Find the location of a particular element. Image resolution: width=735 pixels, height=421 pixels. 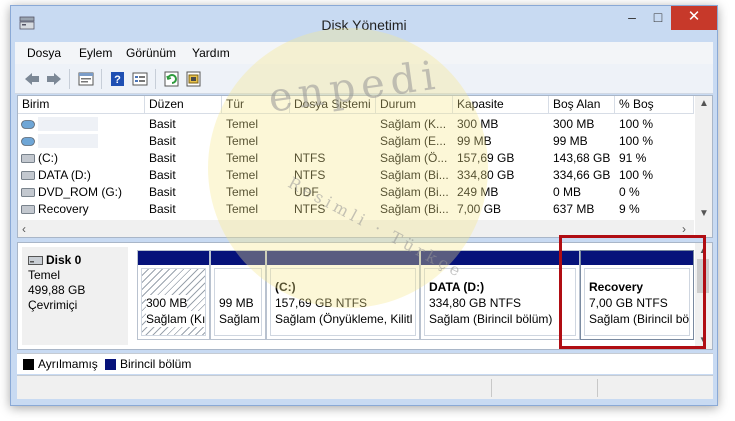

partition-status: Sağlam (Önyükleme, Kilitl is located at coordinates (344, 319).